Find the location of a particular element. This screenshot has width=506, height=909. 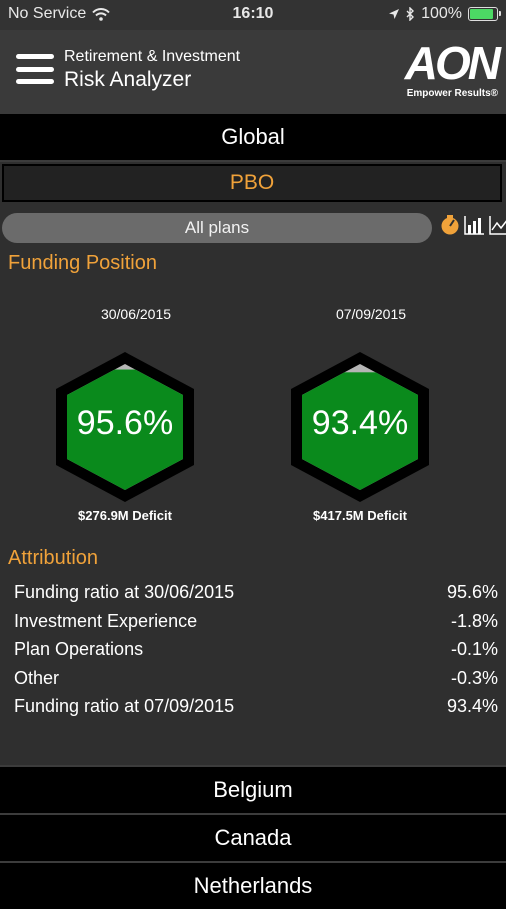

carrier-label: No Service is located at coordinates (47, 13).